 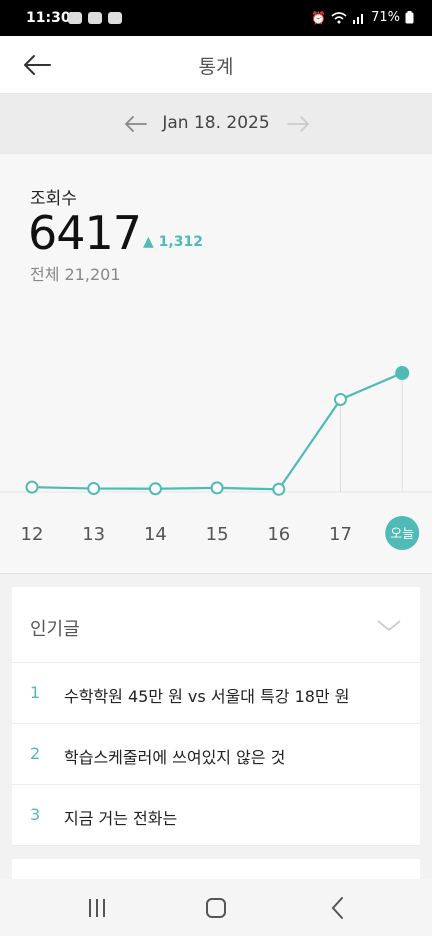 I want to click on date-navigator: Jan 18. 2025, so click(x=216, y=124).